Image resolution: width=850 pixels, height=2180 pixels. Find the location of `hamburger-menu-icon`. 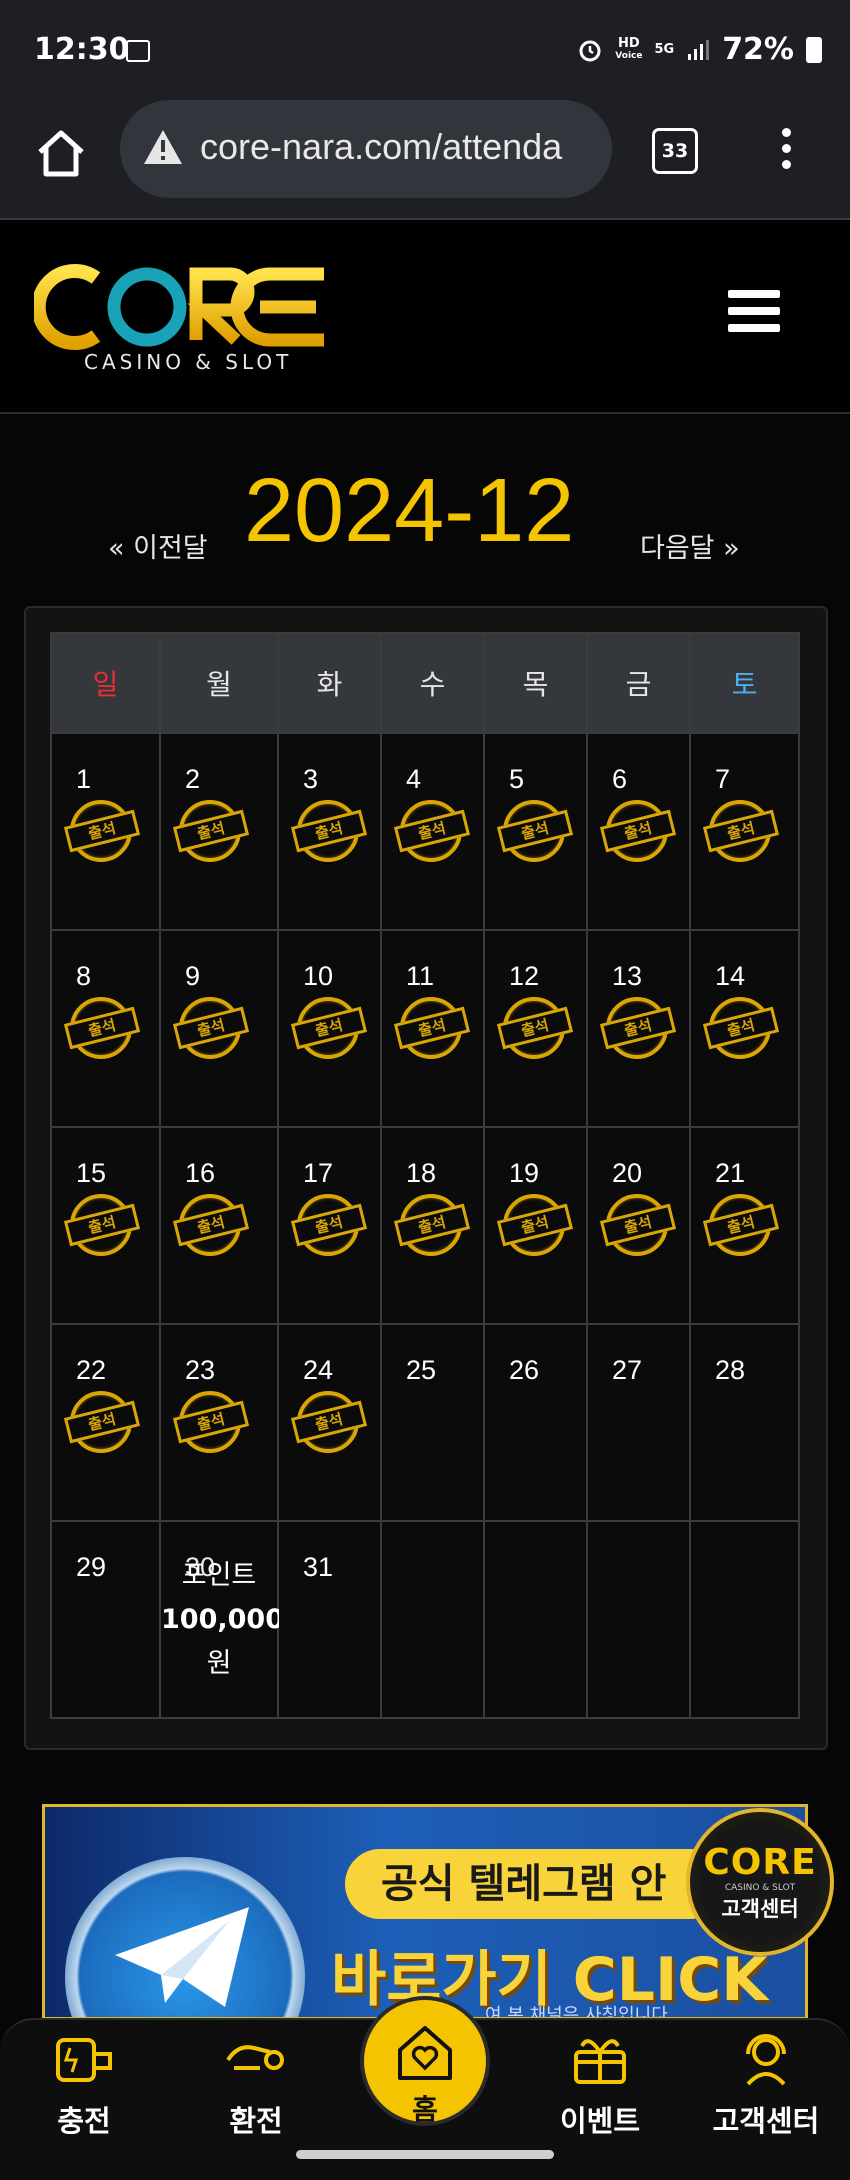

hamburger-menu-icon is located at coordinates (754, 315).